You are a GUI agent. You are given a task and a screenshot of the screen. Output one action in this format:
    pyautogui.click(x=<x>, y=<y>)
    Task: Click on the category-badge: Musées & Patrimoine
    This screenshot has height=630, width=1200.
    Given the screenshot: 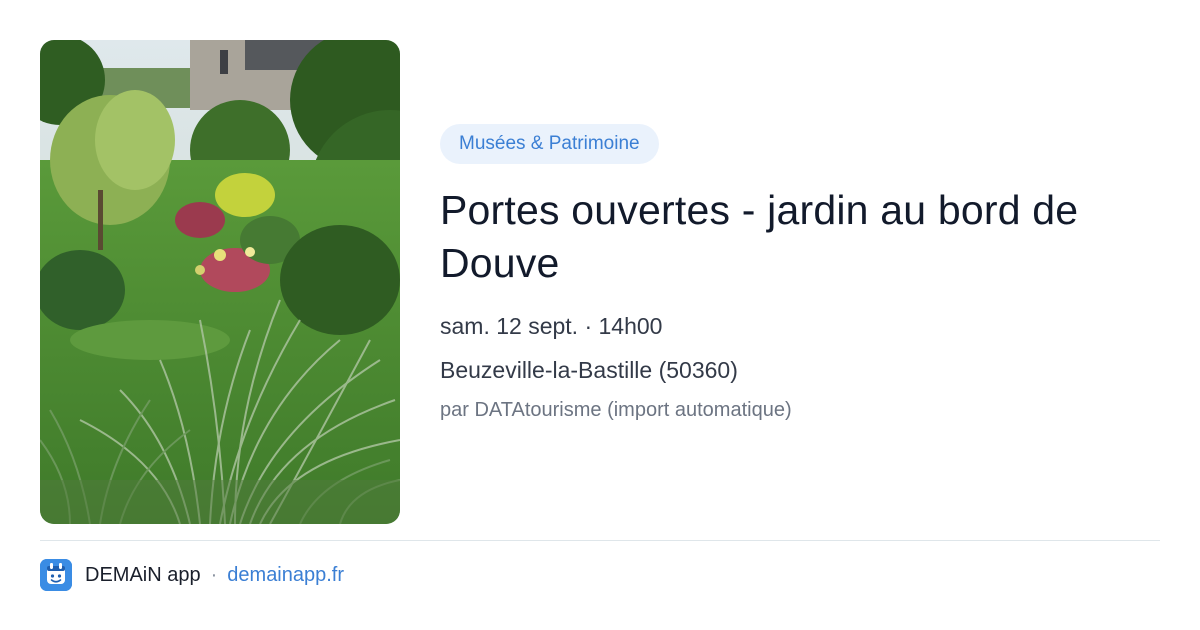 What is the action you would take?
    pyautogui.click(x=549, y=144)
    